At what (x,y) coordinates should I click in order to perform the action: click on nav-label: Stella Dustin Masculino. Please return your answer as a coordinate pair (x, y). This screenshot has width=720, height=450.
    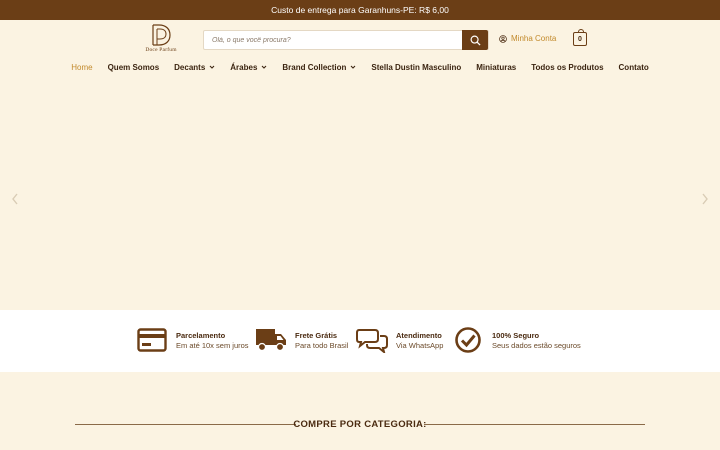
    Looking at the image, I should click on (416, 67).